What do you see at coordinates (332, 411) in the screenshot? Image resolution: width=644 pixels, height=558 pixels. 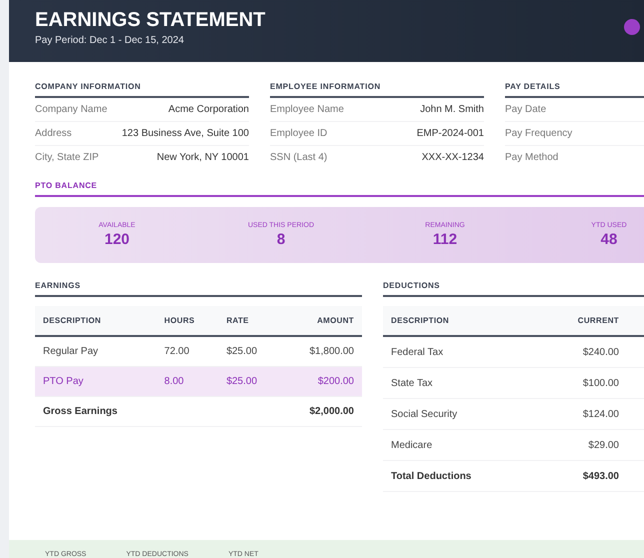 I see `table-cell: $2,000.00` at bounding box center [332, 411].